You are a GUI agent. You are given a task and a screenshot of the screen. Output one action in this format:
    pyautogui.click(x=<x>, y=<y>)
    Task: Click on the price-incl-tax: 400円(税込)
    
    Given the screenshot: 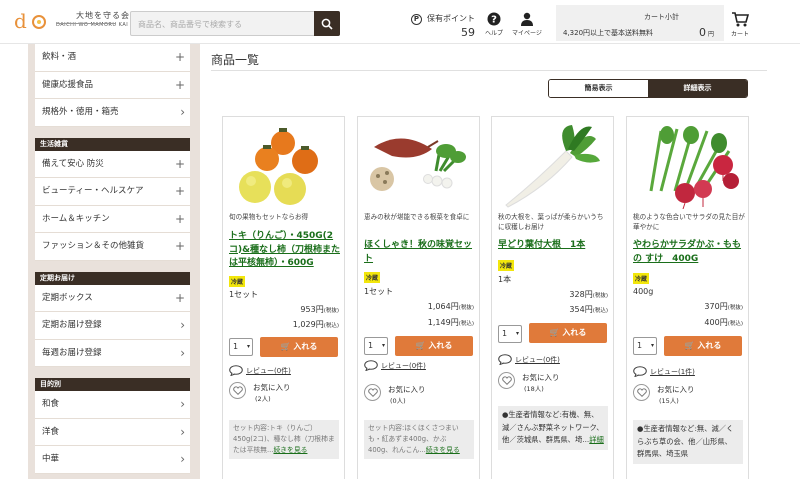 What is the action you would take?
    pyautogui.click(x=723, y=322)
    